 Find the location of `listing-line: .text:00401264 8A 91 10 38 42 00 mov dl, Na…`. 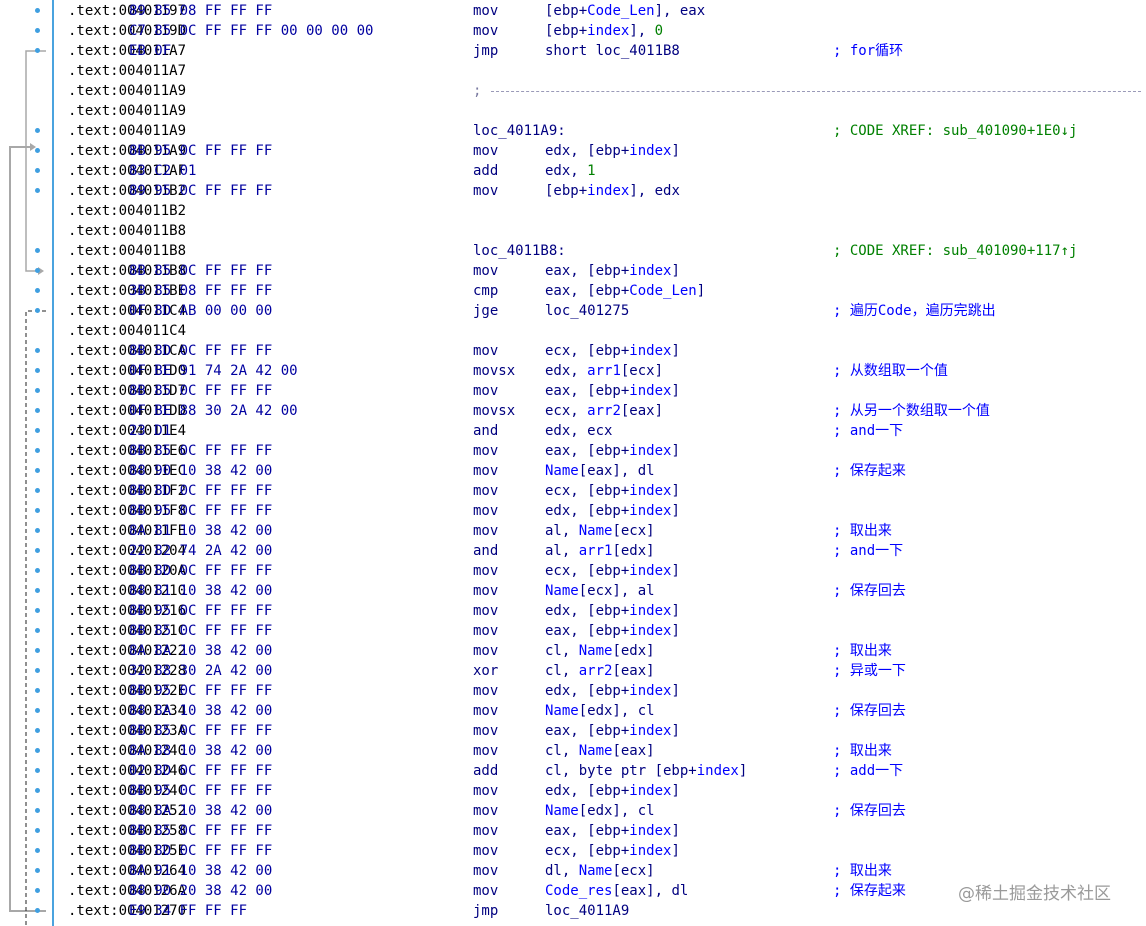

listing-line: .text:00401264 8A 91 10 38 42 00 mov dl, Na… is located at coordinates (600, 871).